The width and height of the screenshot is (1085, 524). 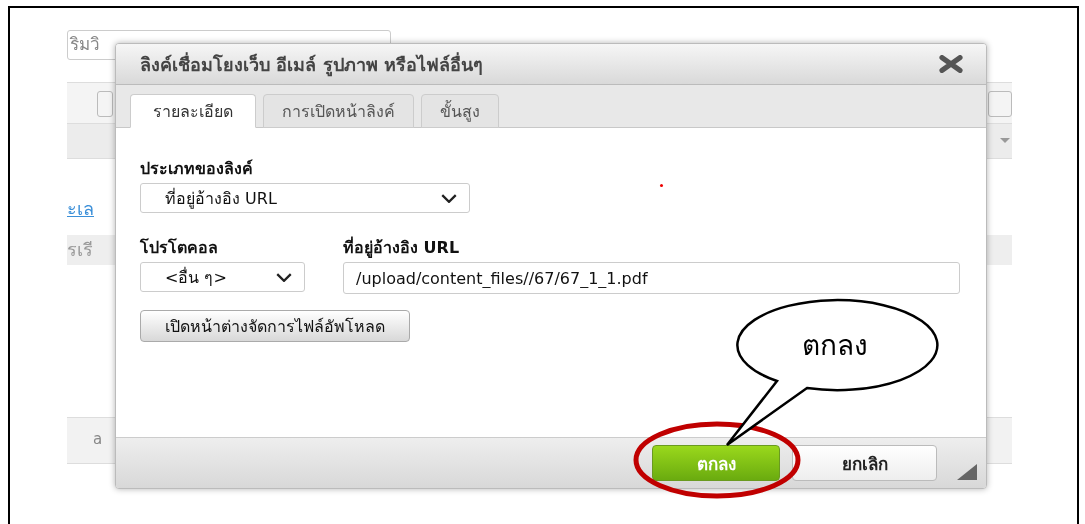 What do you see at coordinates (197, 169) in the screenshot?
I see `field-label: ประเภทของลิงค์` at bounding box center [197, 169].